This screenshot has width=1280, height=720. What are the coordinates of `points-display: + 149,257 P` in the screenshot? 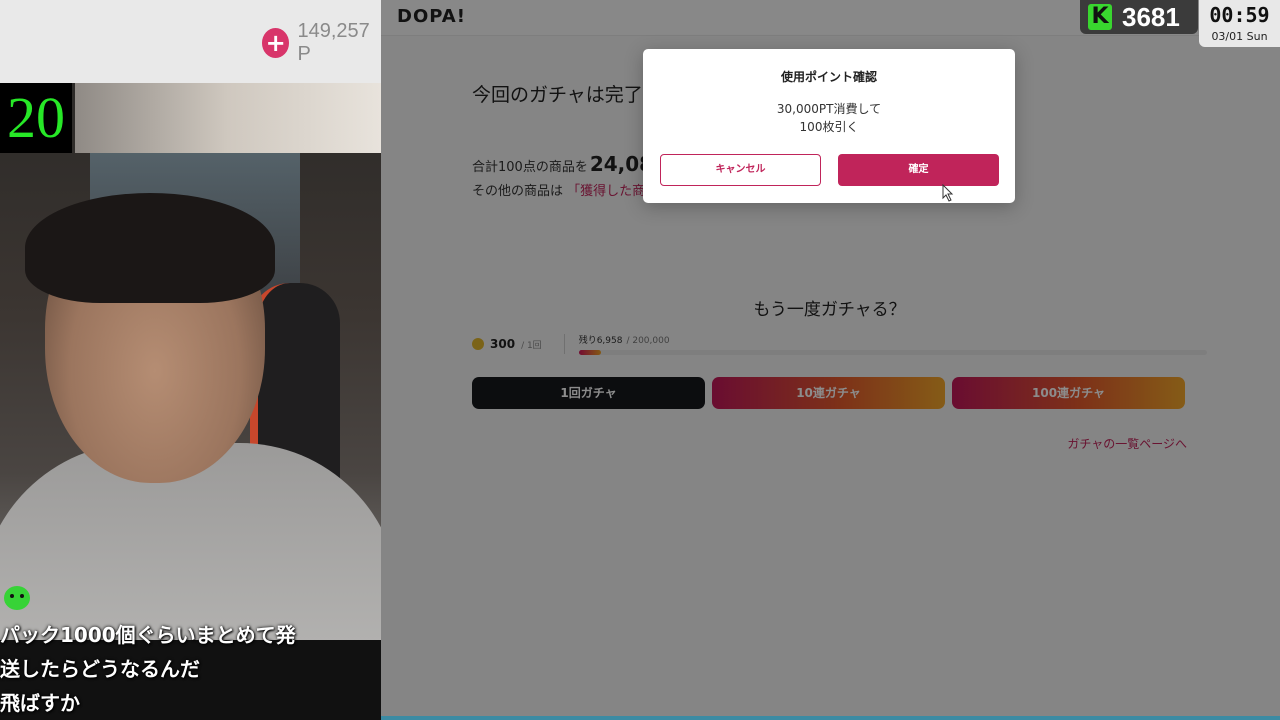 It's located at (321, 43).